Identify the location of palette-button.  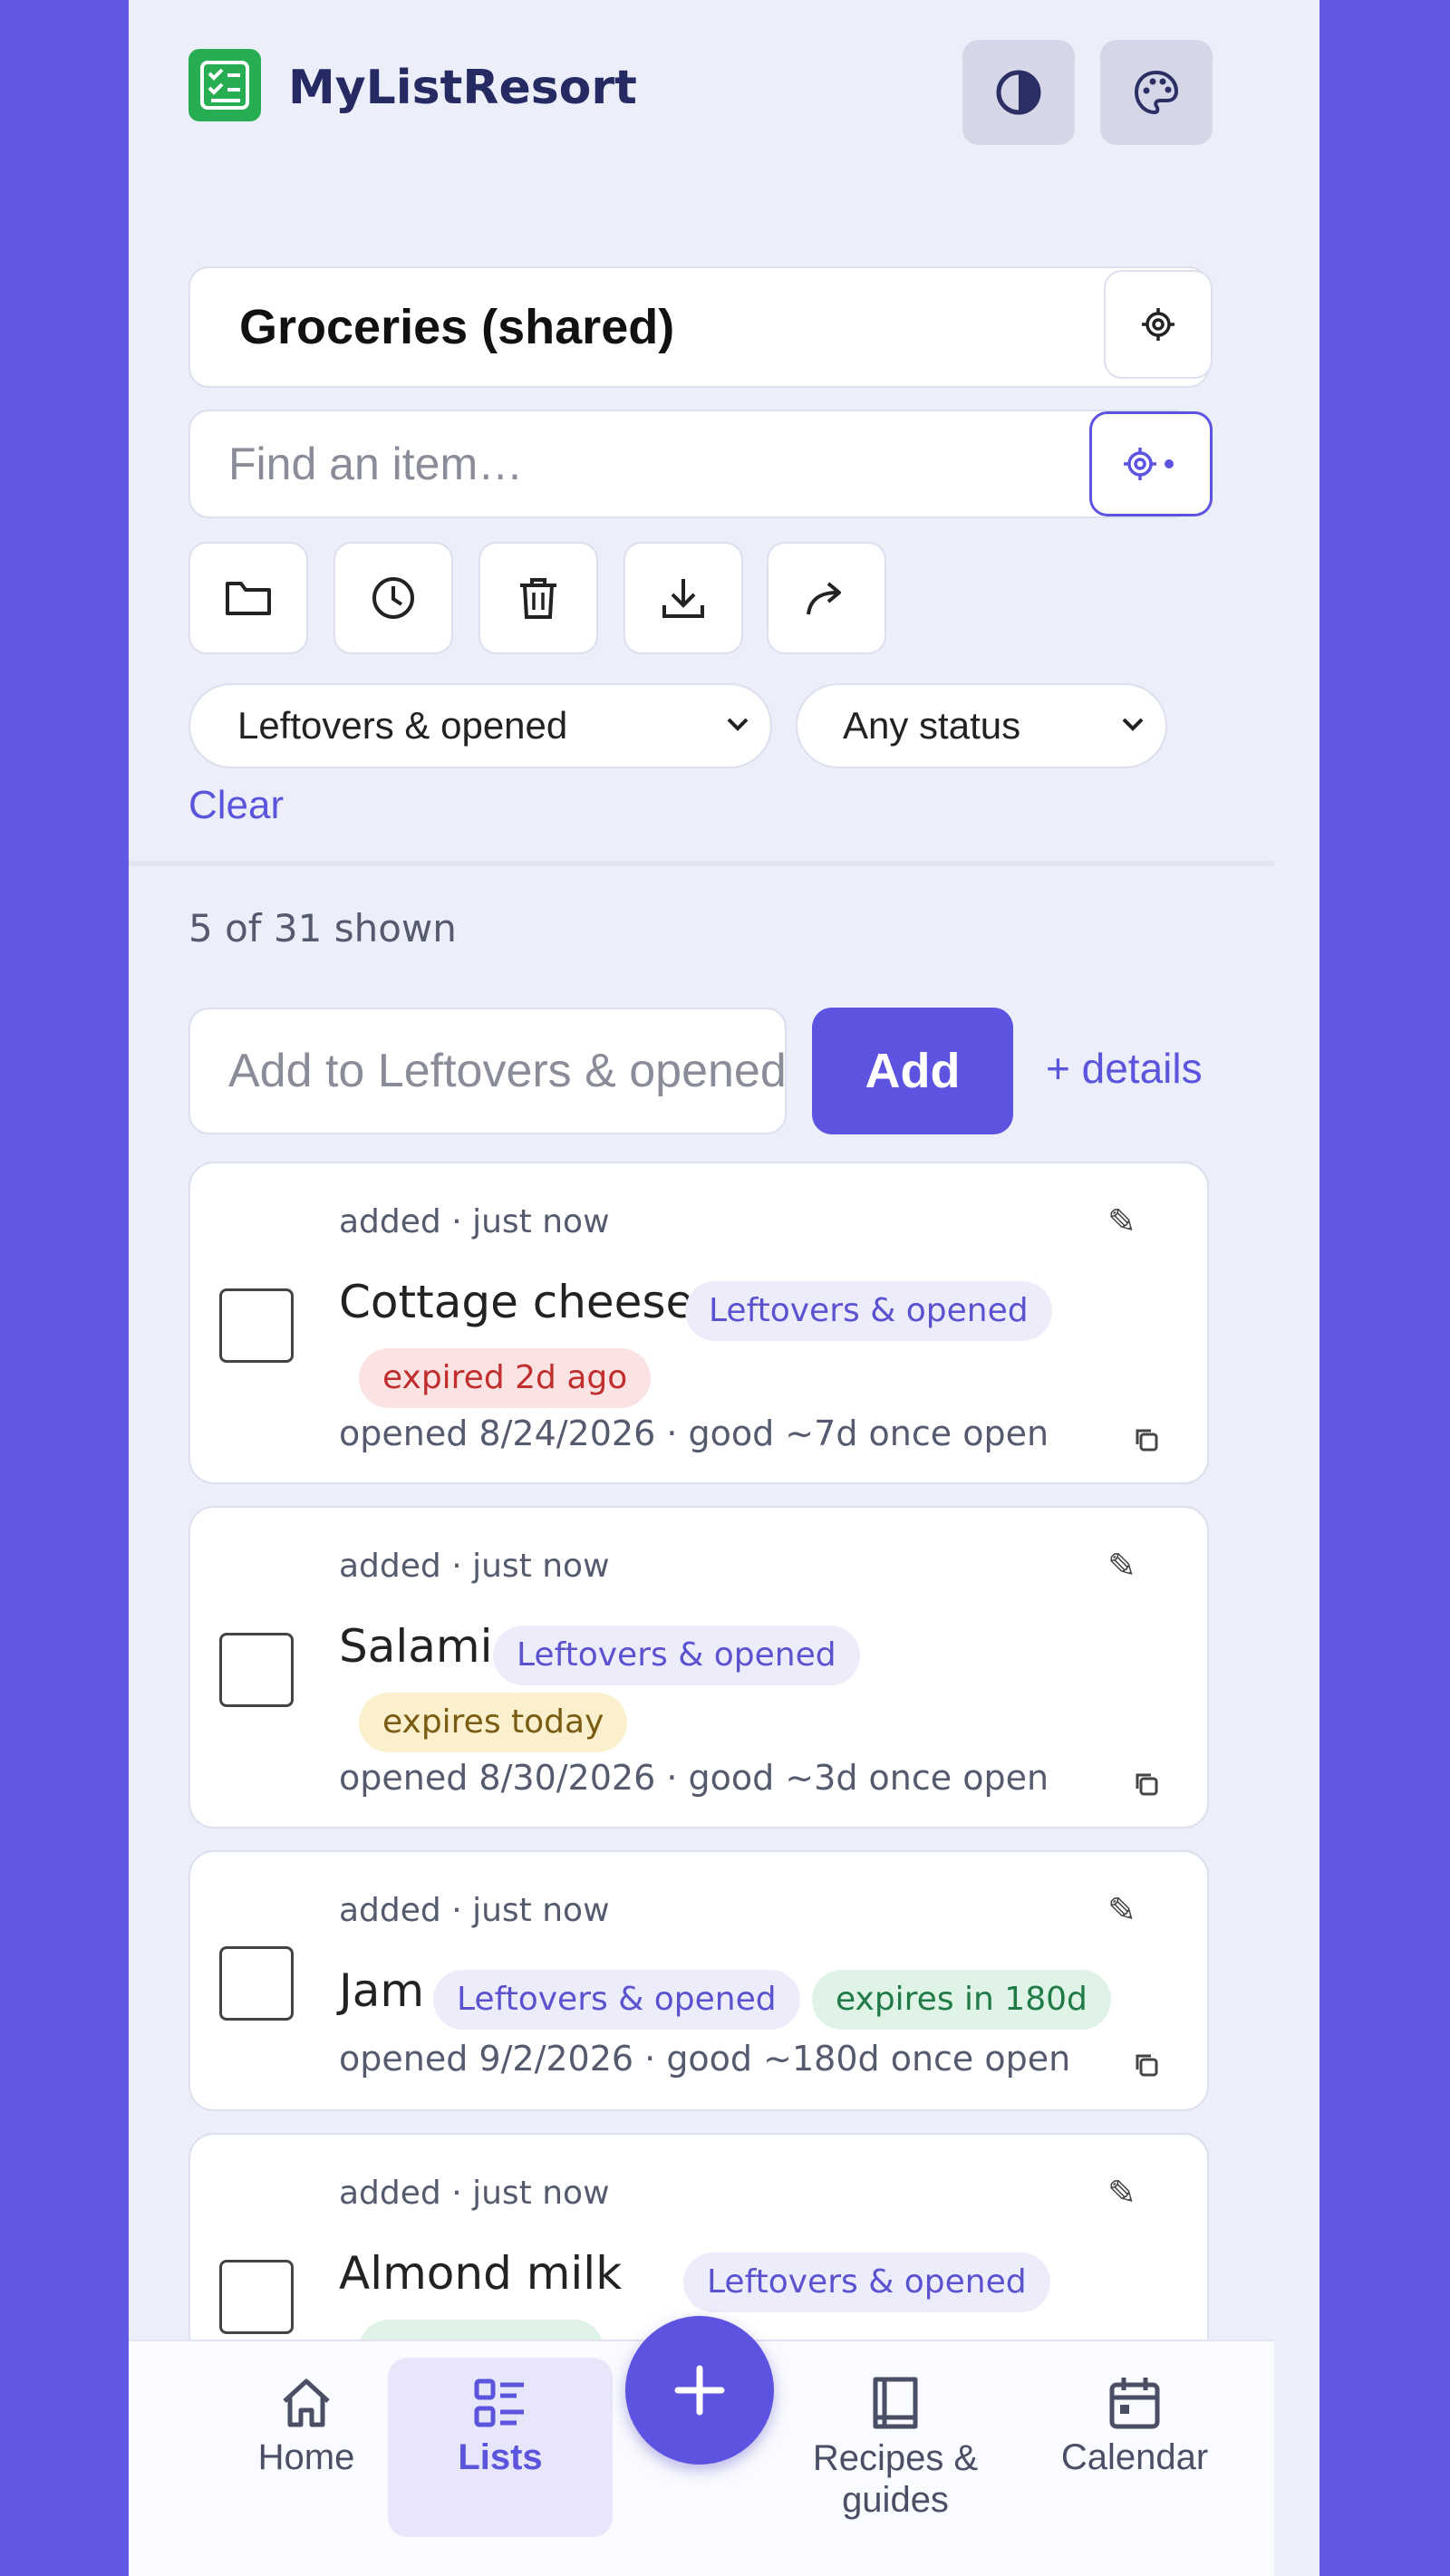
(1156, 92).